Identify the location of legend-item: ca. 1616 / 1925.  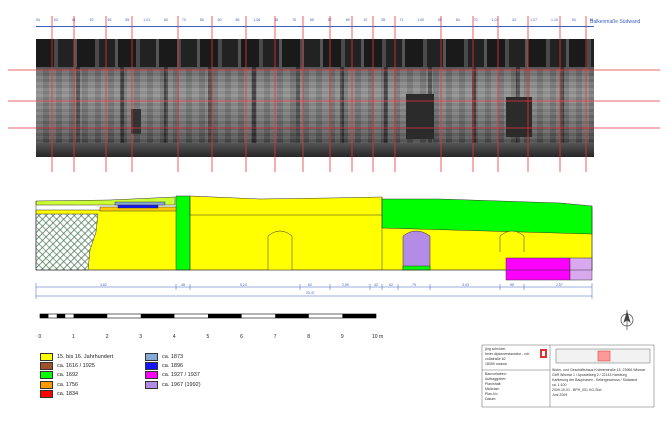
(95, 365).